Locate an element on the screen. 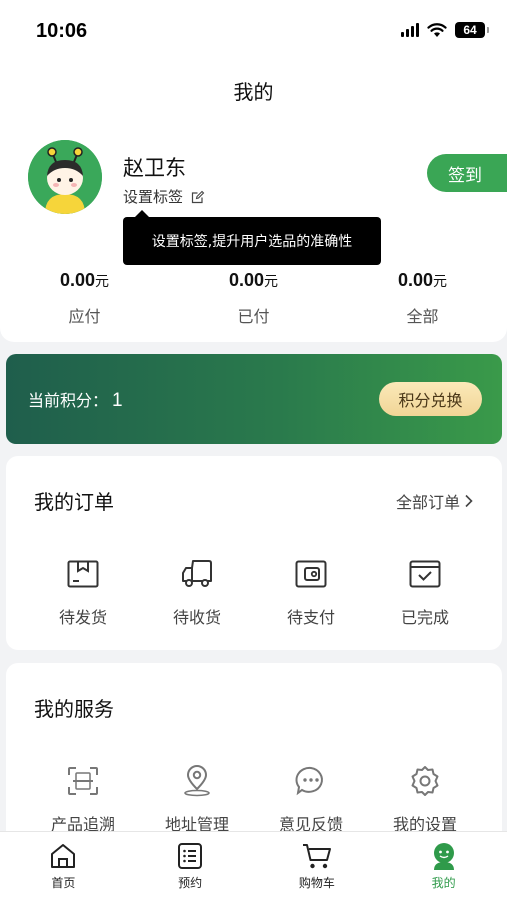  tab-home: 首页 is located at coordinates (63, 866).